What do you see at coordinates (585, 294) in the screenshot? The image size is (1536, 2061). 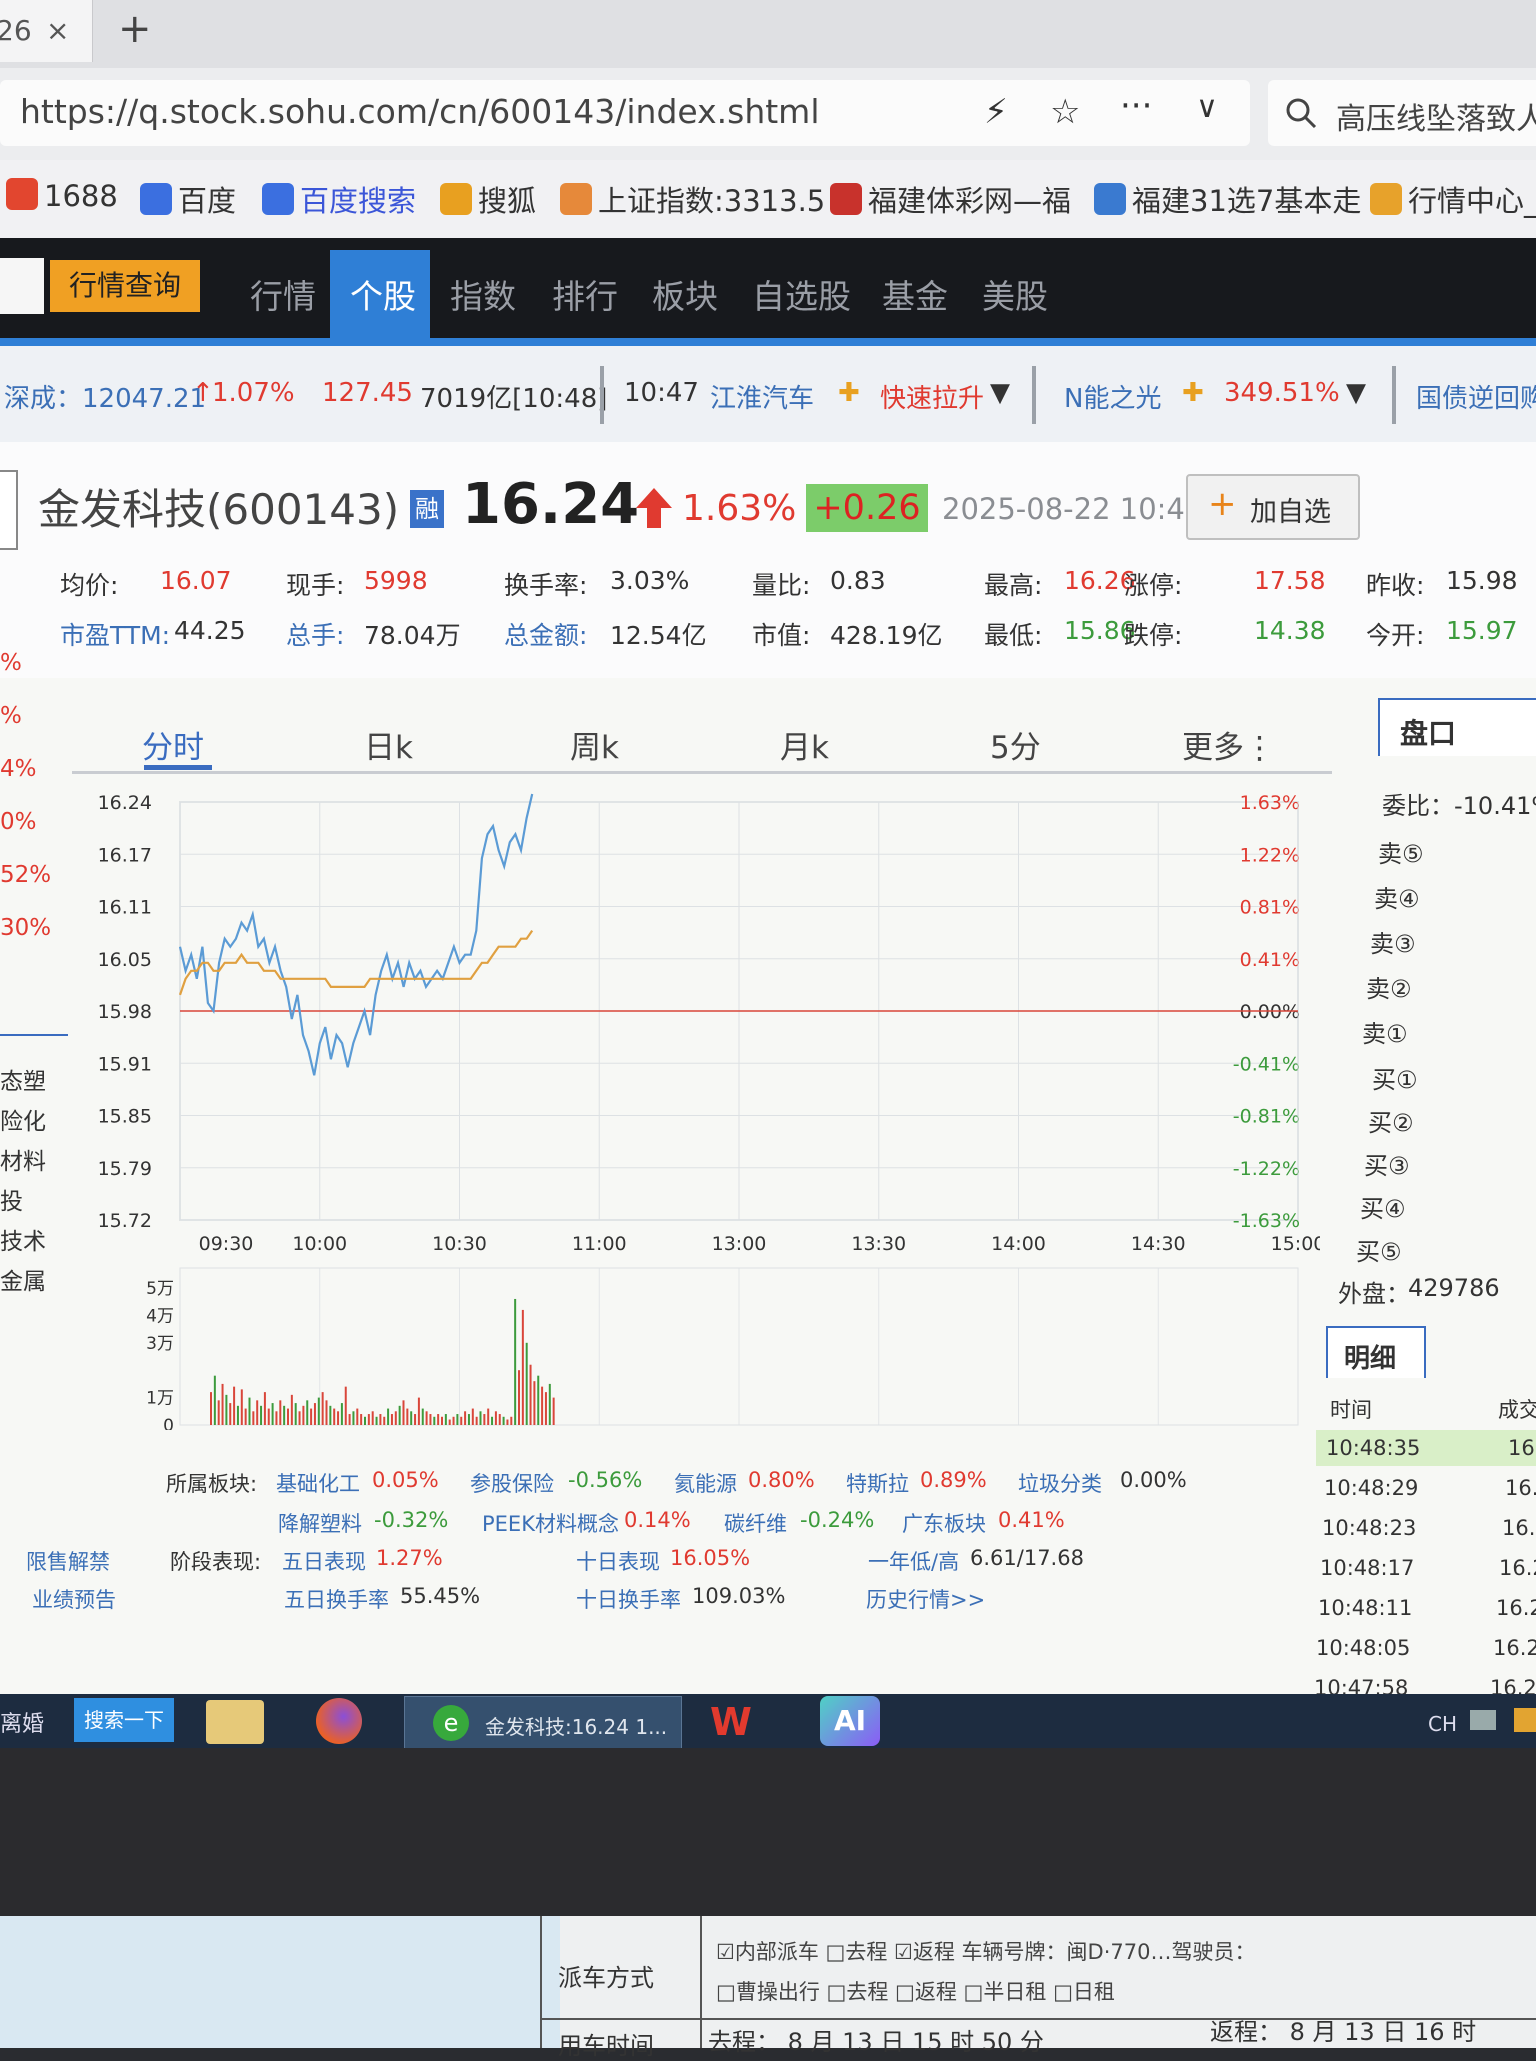 I see `nav-item: 排行` at bounding box center [585, 294].